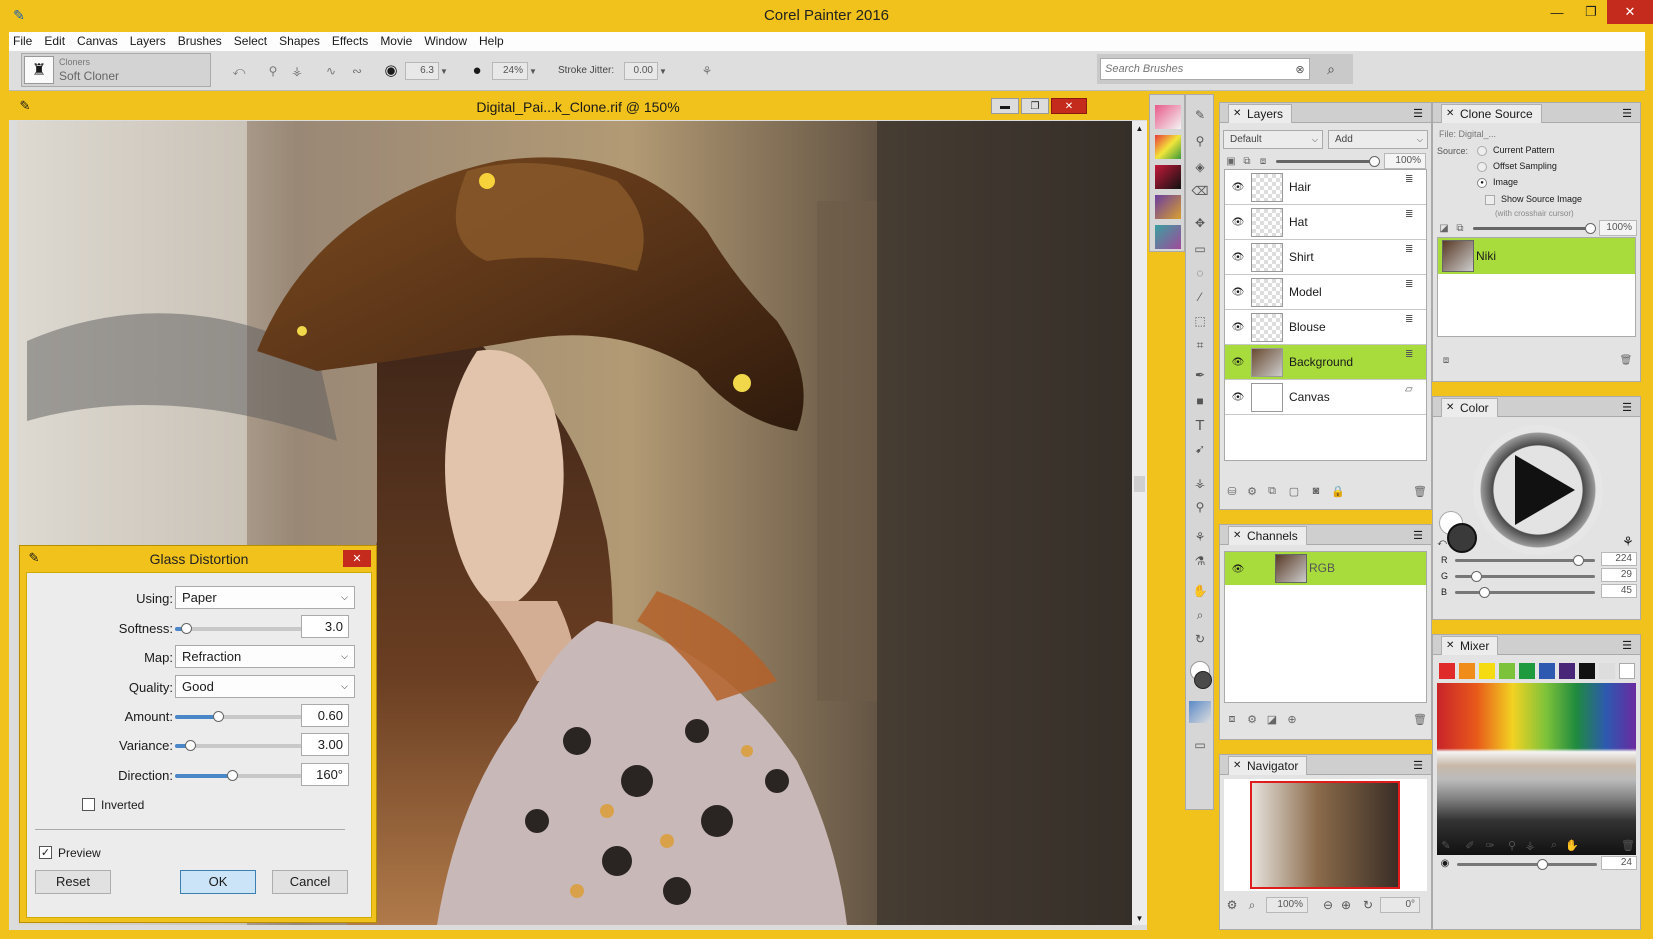 This screenshot has height=939, width=1653. Describe the element at coordinates (265, 686) in the screenshot. I see `quality-select: Good ⌵` at that location.